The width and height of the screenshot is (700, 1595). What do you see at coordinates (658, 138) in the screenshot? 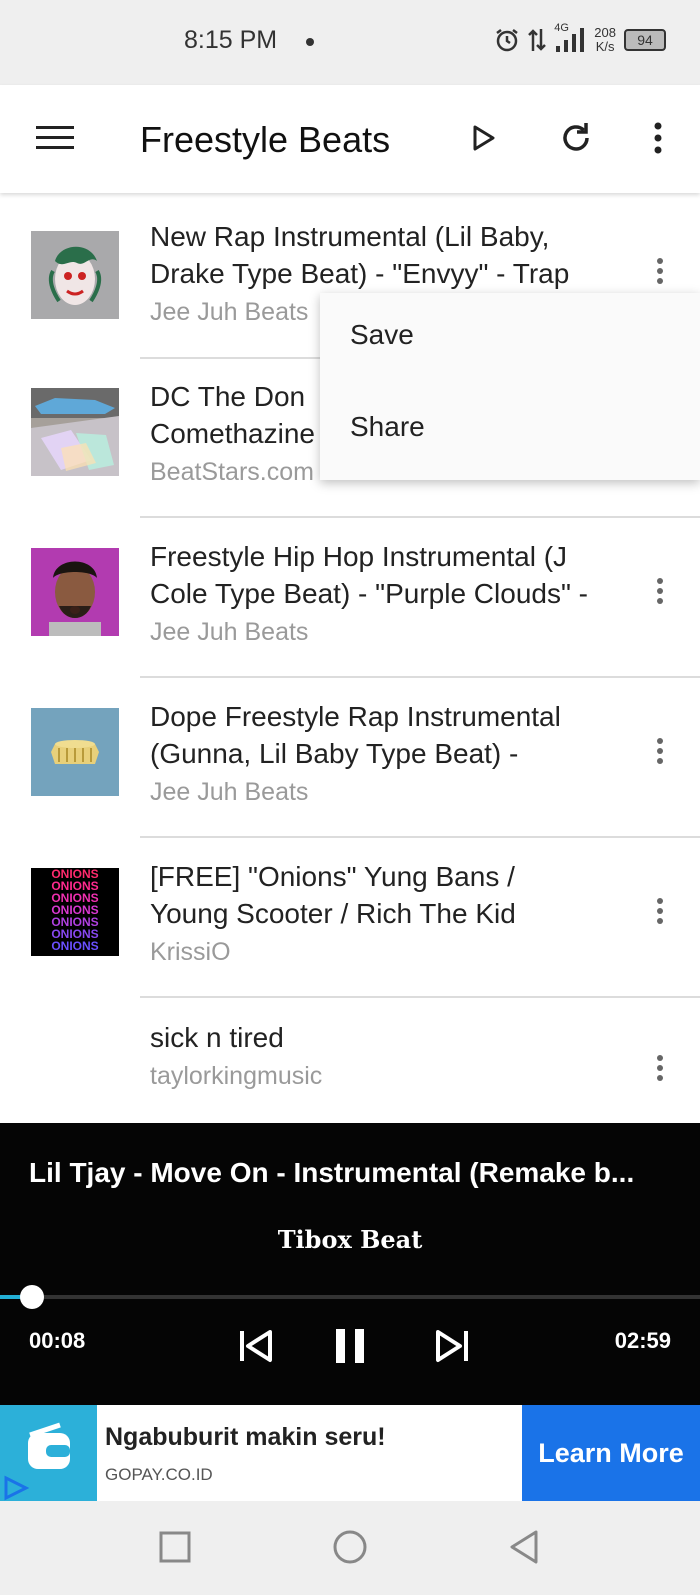
I see `overflow-menu-icon` at bounding box center [658, 138].